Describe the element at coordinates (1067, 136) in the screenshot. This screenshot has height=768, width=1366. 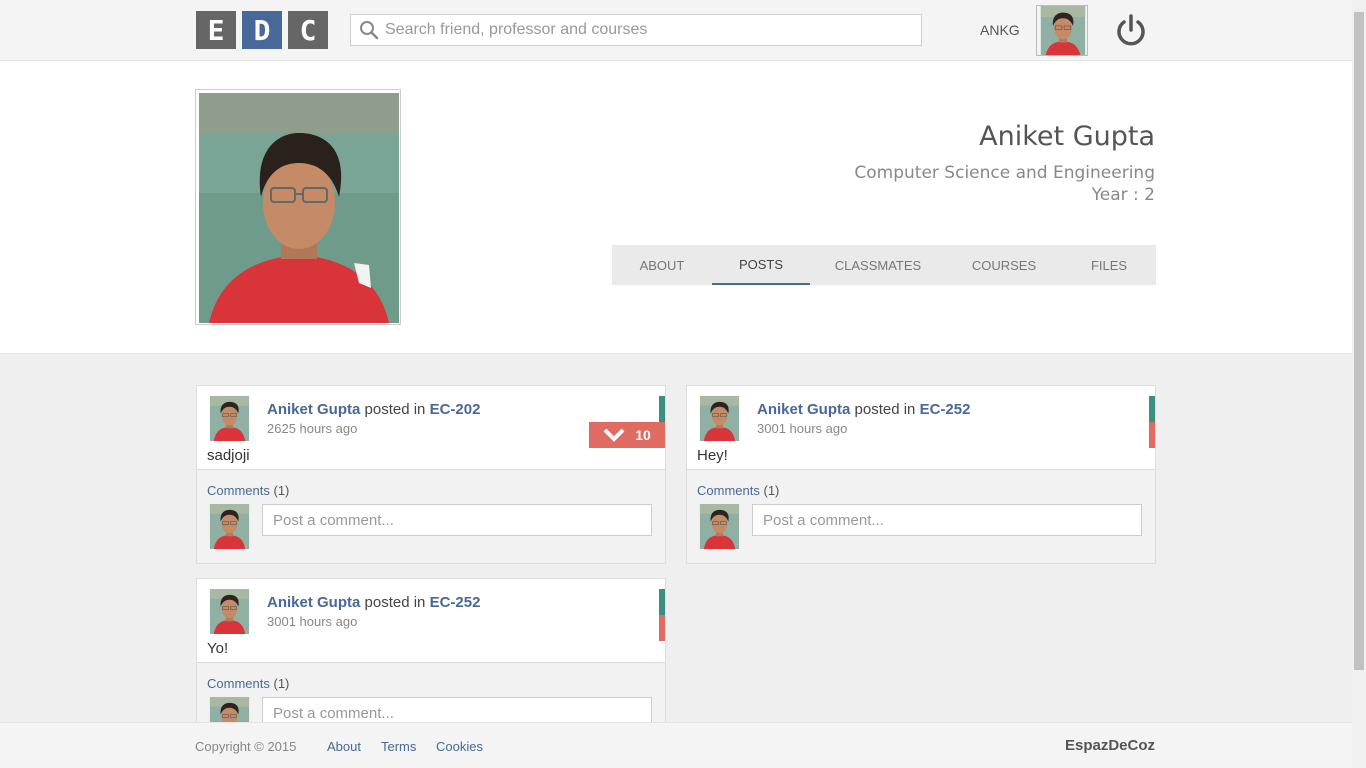
I see `profile-name: Aniket Gupta` at that location.